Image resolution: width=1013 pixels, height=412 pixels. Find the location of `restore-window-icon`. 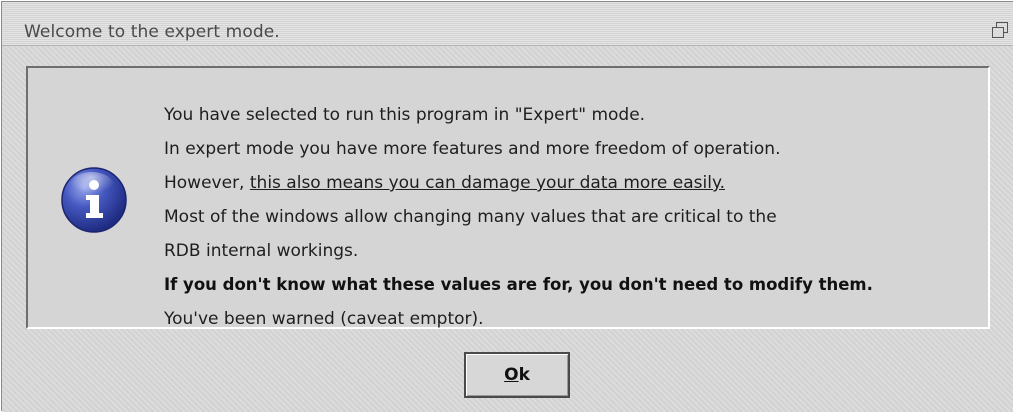

restore-window-icon is located at coordinates (1000, 30).